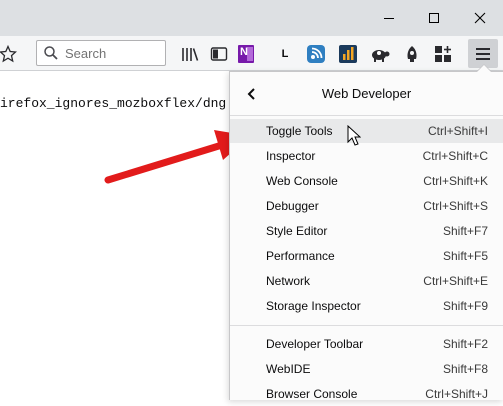 The image size is (503, 406). I want to click on menu-item-style-editor: Style Editor Shift+F7, so click(366, 231).